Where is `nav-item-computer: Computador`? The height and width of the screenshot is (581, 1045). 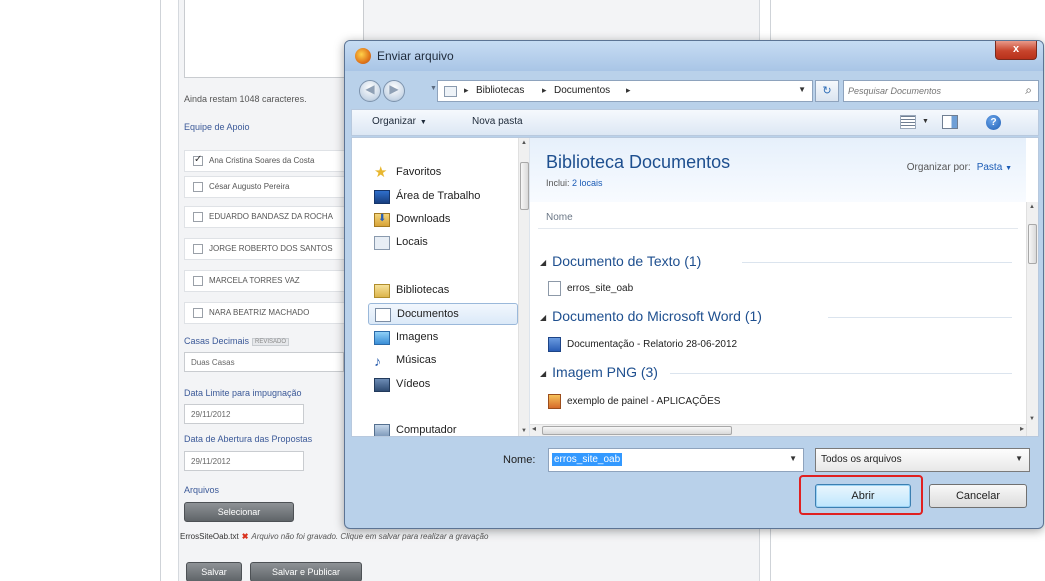 nav-item-computer: Computador is located at coordinates (435, 428).